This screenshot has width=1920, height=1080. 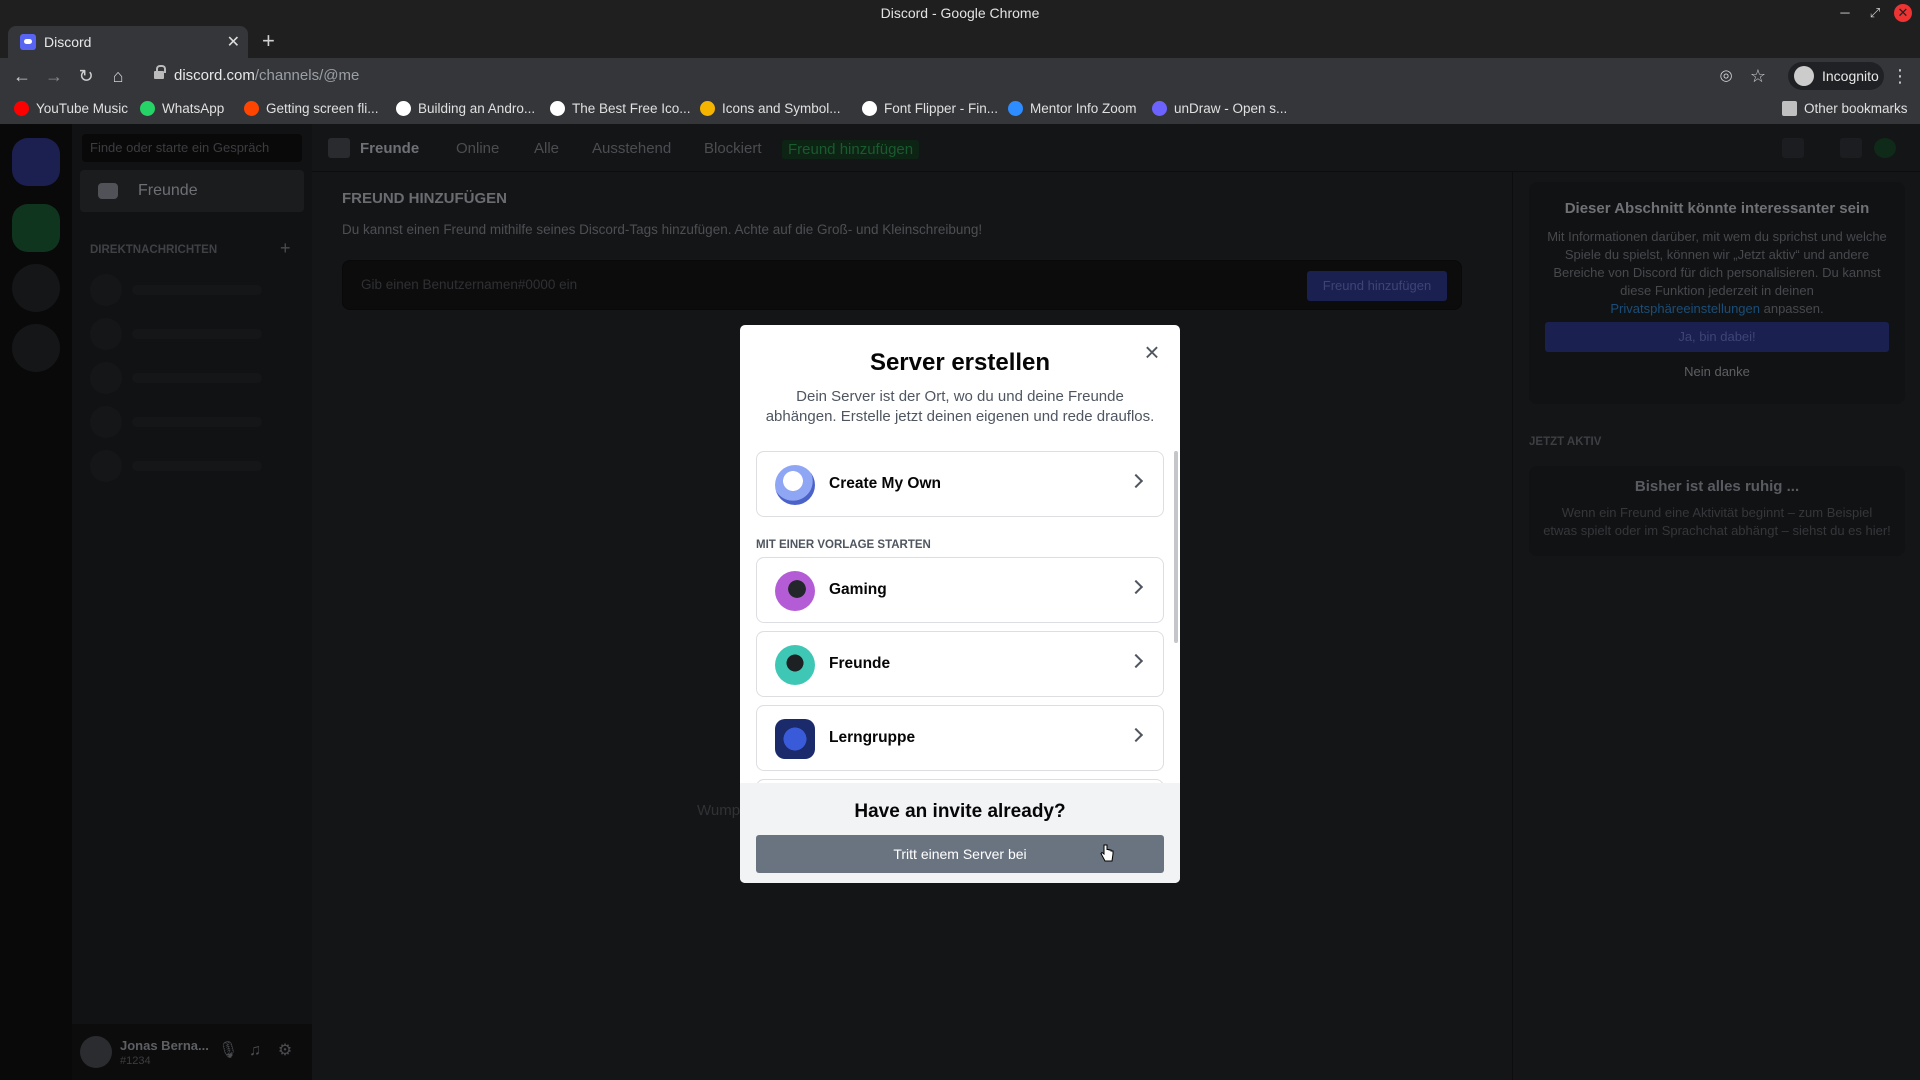 I want to click on settings-gear-icon: ⚙, so click(x=285, y=1051).